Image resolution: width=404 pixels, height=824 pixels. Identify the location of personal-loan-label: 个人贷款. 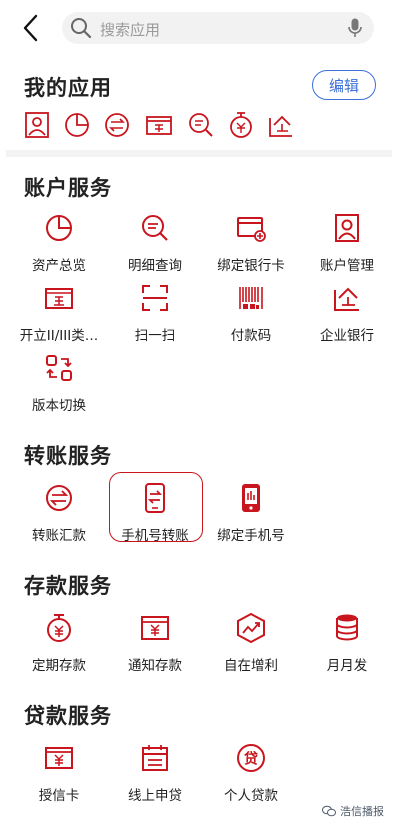
(251, 796).